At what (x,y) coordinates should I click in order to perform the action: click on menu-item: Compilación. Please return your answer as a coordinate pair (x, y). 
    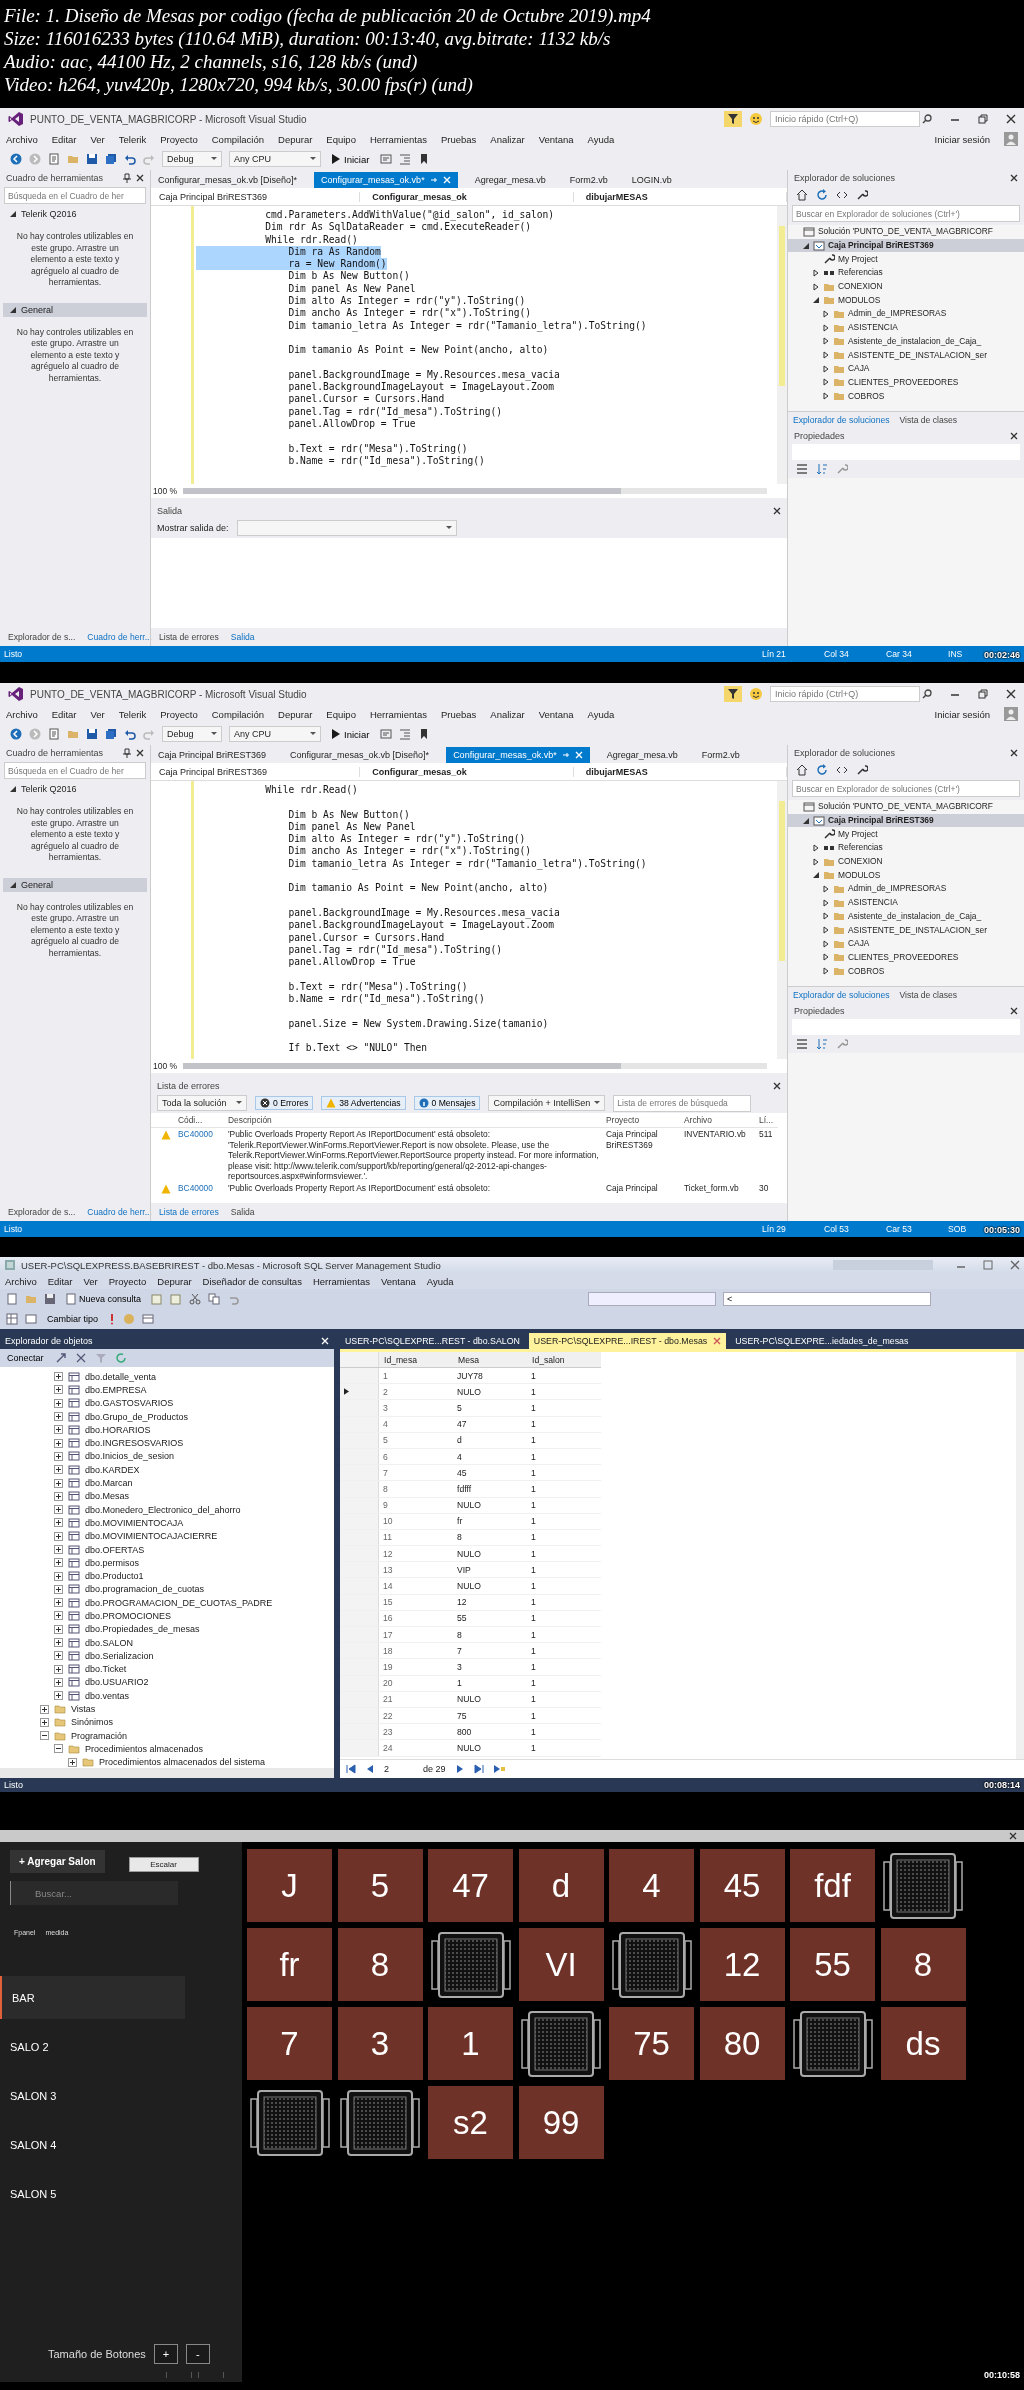
    Looking at the image, I should click on (237, 714).